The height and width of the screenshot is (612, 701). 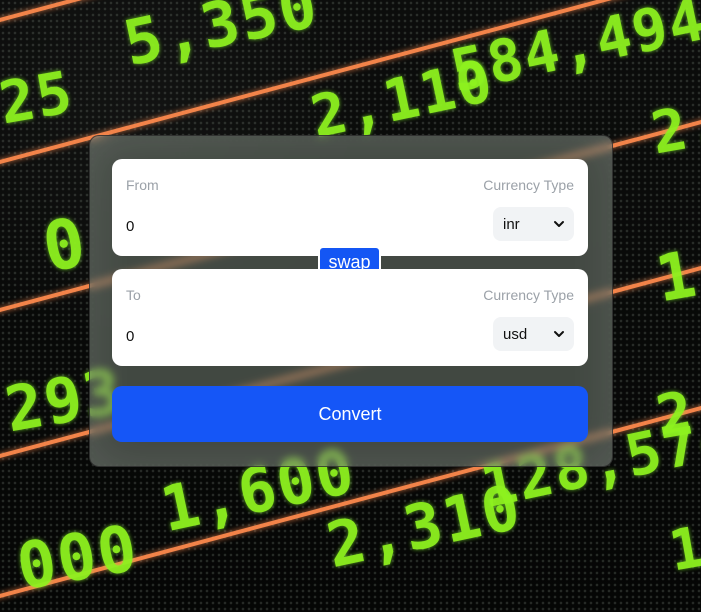 What do you see at coordinates (350, 317) in the screenshot?
I see `to-panel: To Currency Type usd` at bounding box center [350, 317].